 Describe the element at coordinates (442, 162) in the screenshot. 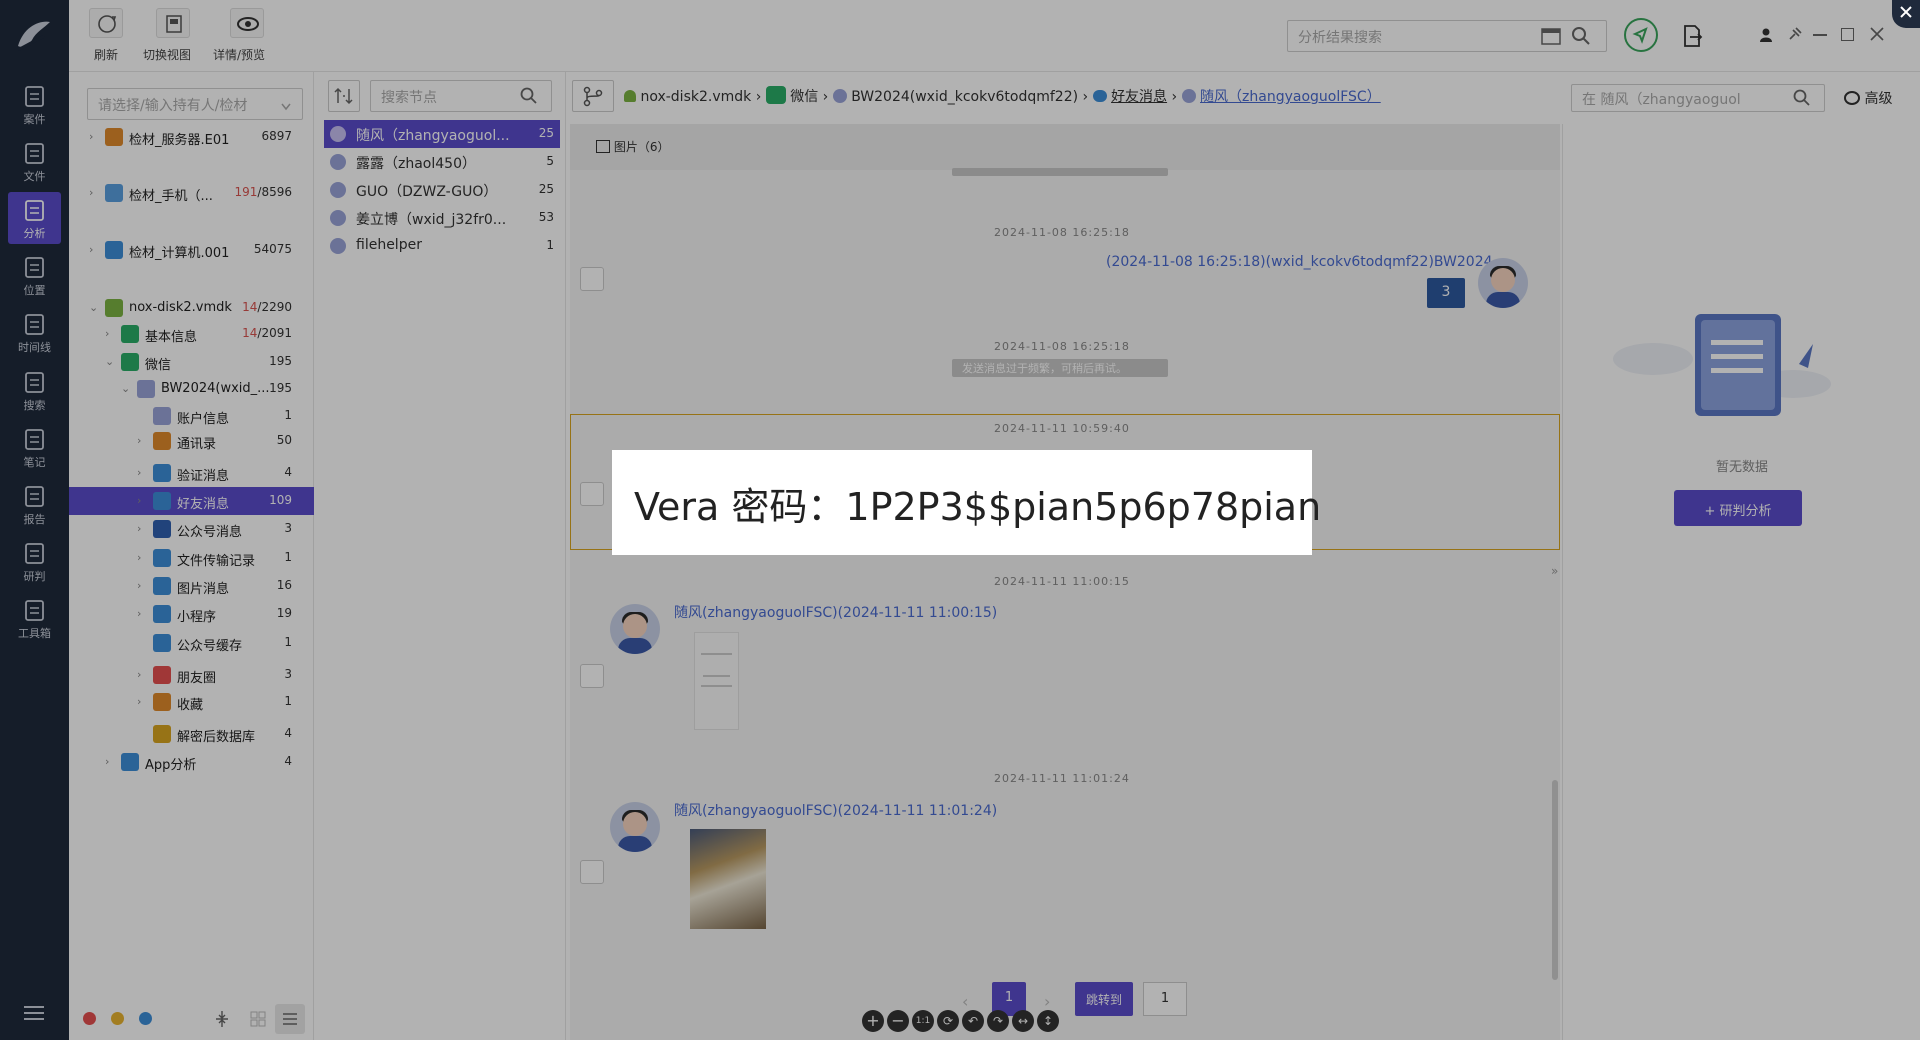

I see `node-row: 露露（zhaol450） 5` at that location.